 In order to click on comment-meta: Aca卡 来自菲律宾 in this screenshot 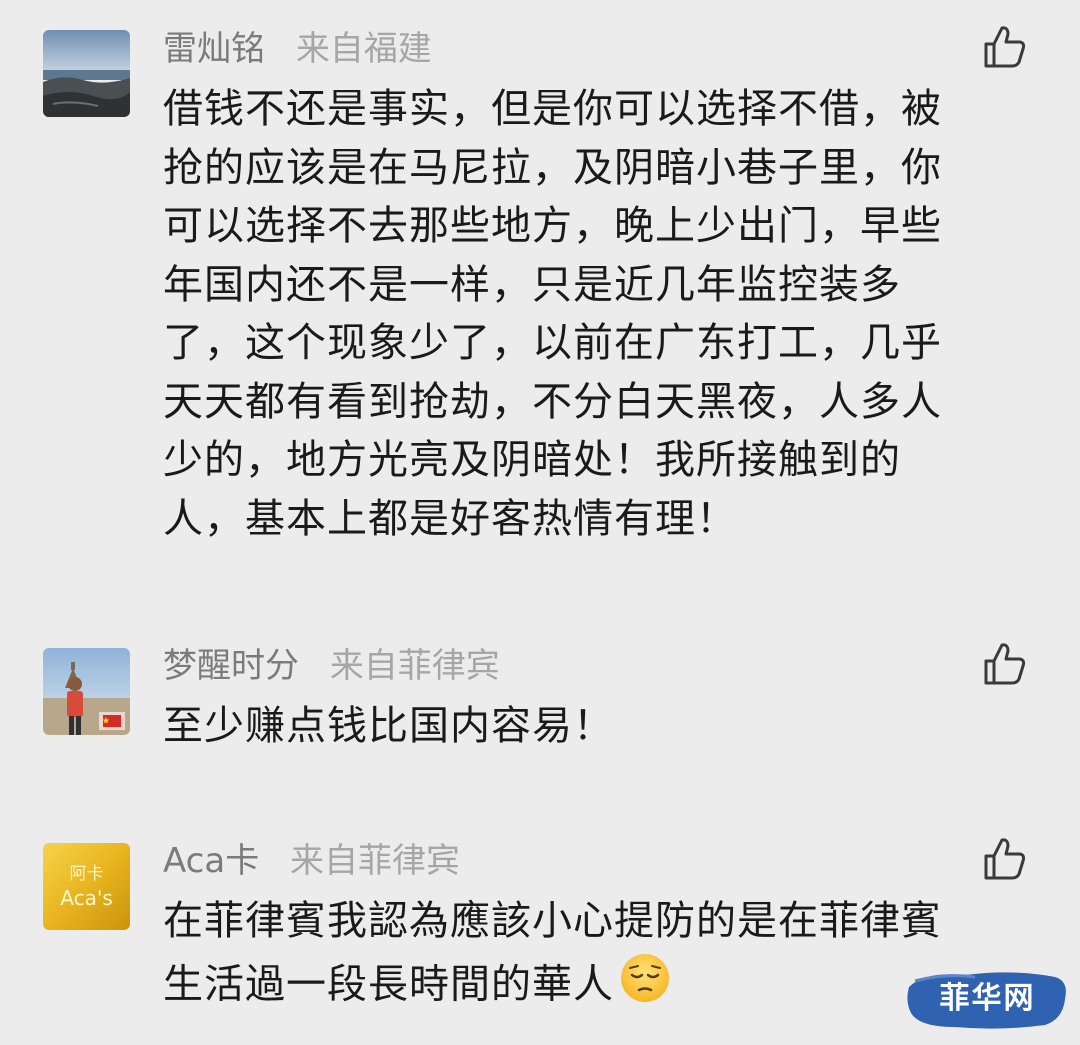, I will do `click(311, 861)`.